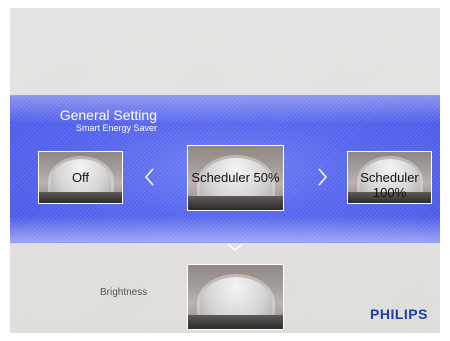 Image resolution: width=450 pixels, height=341 pixels. What do you see at coordinates (116, 128) in the screenshot?
I see `menu-subtitle: Smart Energy Saver` at bounding box center [116, 128].